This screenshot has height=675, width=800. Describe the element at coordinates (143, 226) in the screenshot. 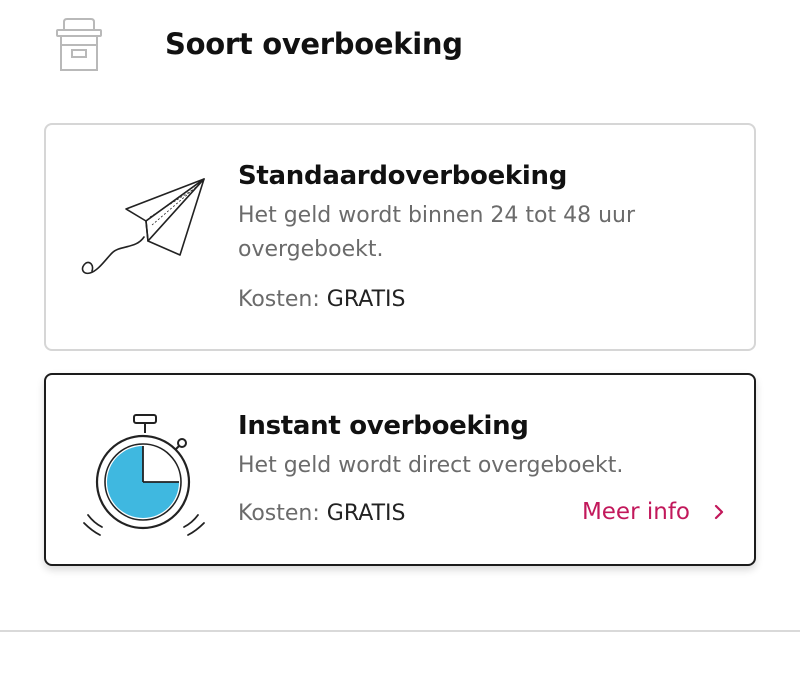

I see `paper-plane-icon` at that location.